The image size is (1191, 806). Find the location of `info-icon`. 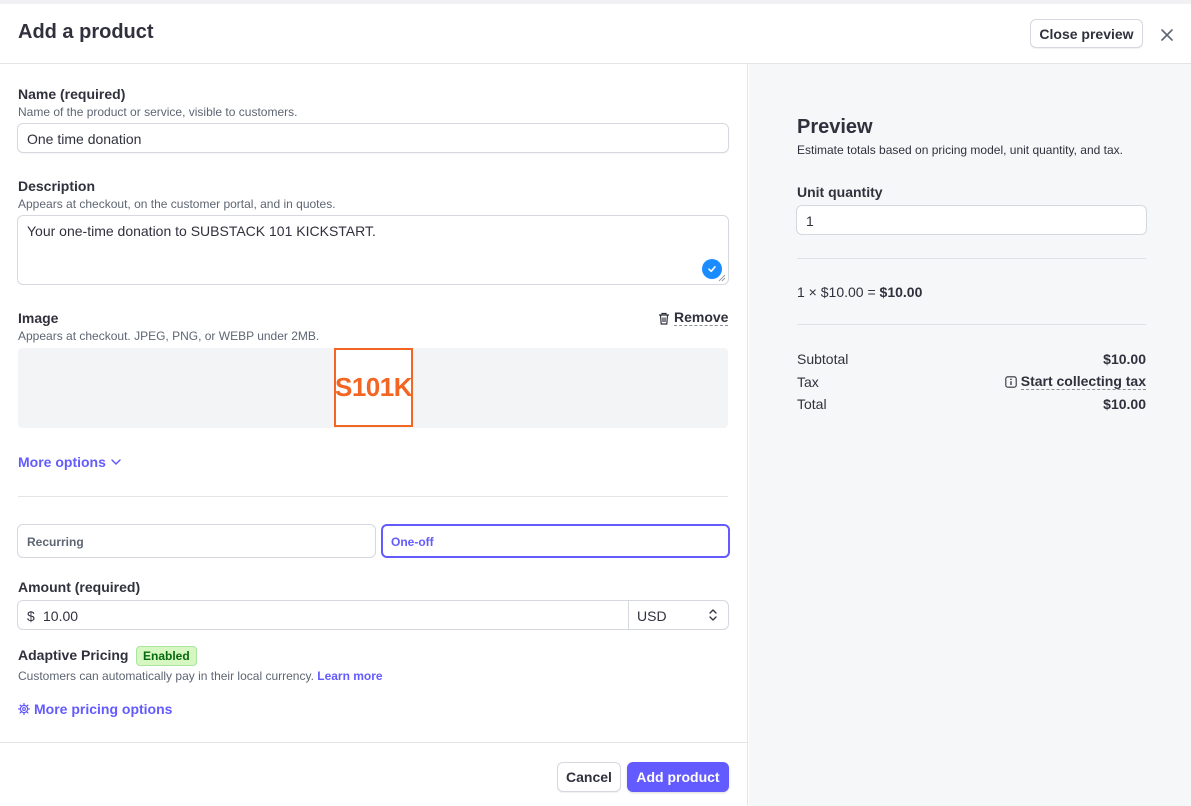

info-icon is located at coordinates (1010, 382).